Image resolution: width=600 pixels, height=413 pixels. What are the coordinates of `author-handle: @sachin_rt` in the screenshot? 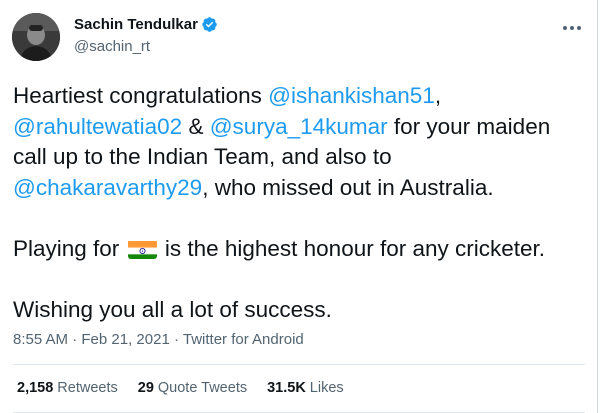 It's located at (112, 46).